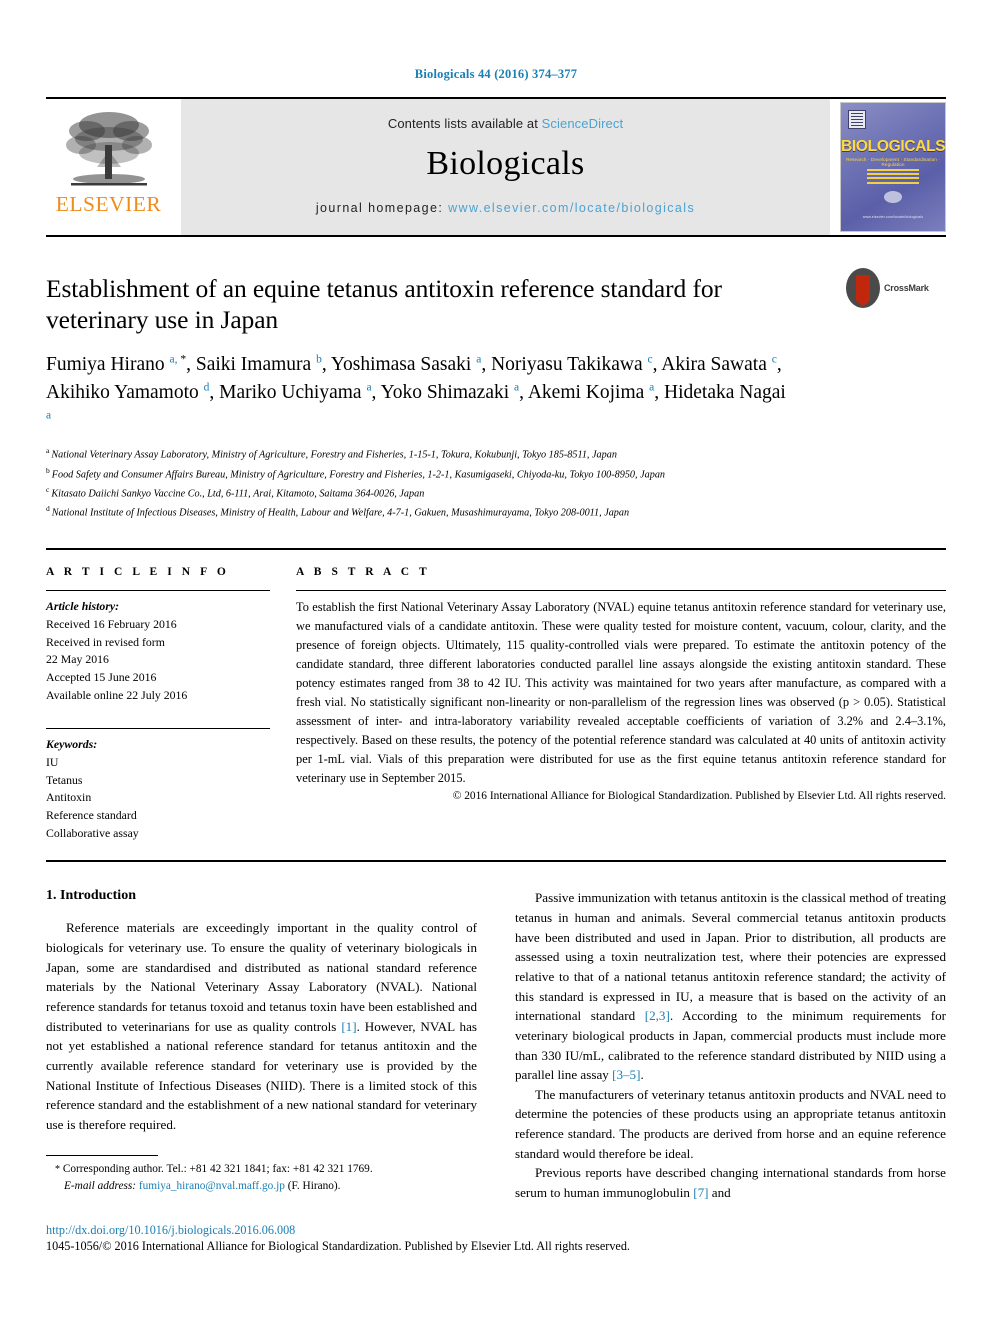 The height and width of the screenshot is (1323, 992). What do you see at coordinates (857, 119) in the screenshot?
I see `cover-emblem-icon` at bounding box center [857, 119].